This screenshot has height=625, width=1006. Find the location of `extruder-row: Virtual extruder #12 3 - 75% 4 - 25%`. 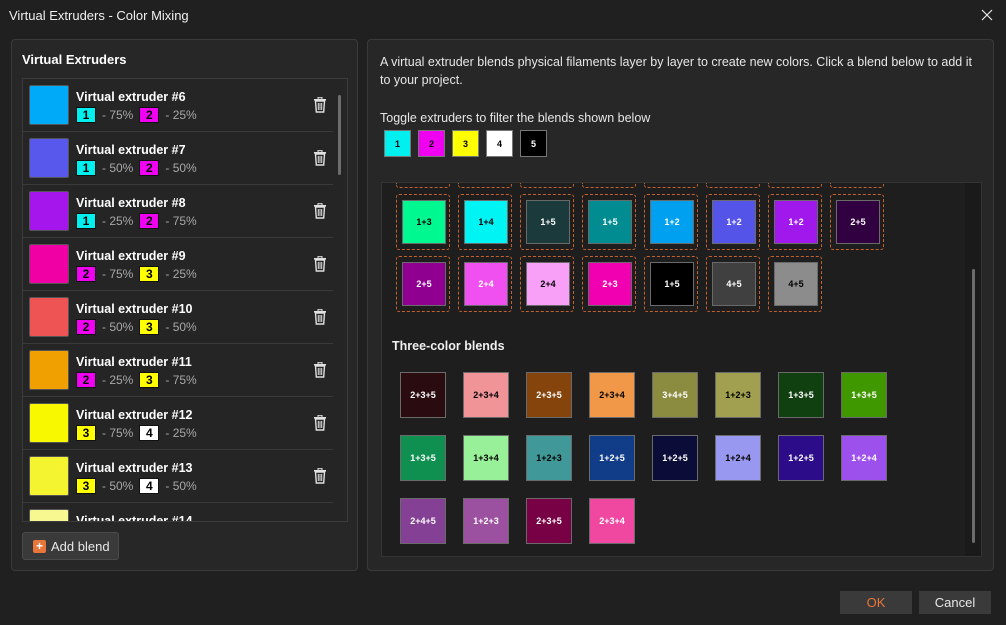

extruder-row: Virtual extruder #12 3 - 75% 4 - 25% is located at coordinates (178, 423).